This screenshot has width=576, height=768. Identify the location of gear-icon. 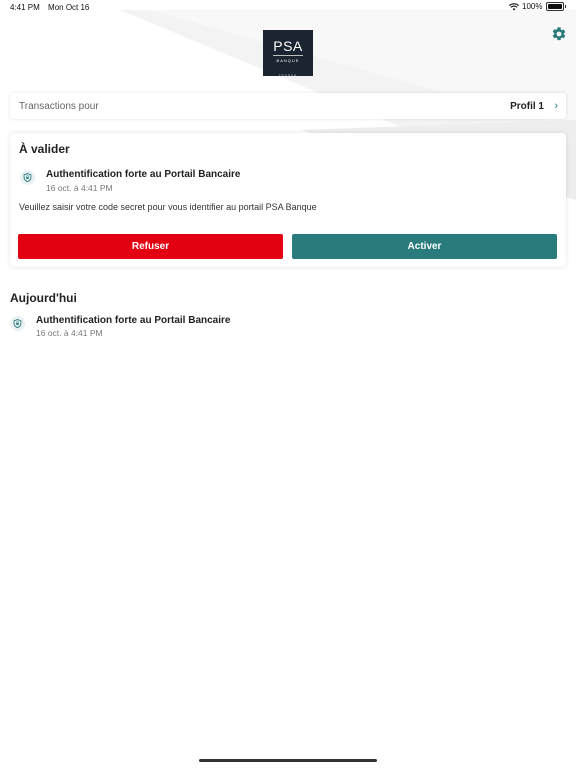
(559, 34).